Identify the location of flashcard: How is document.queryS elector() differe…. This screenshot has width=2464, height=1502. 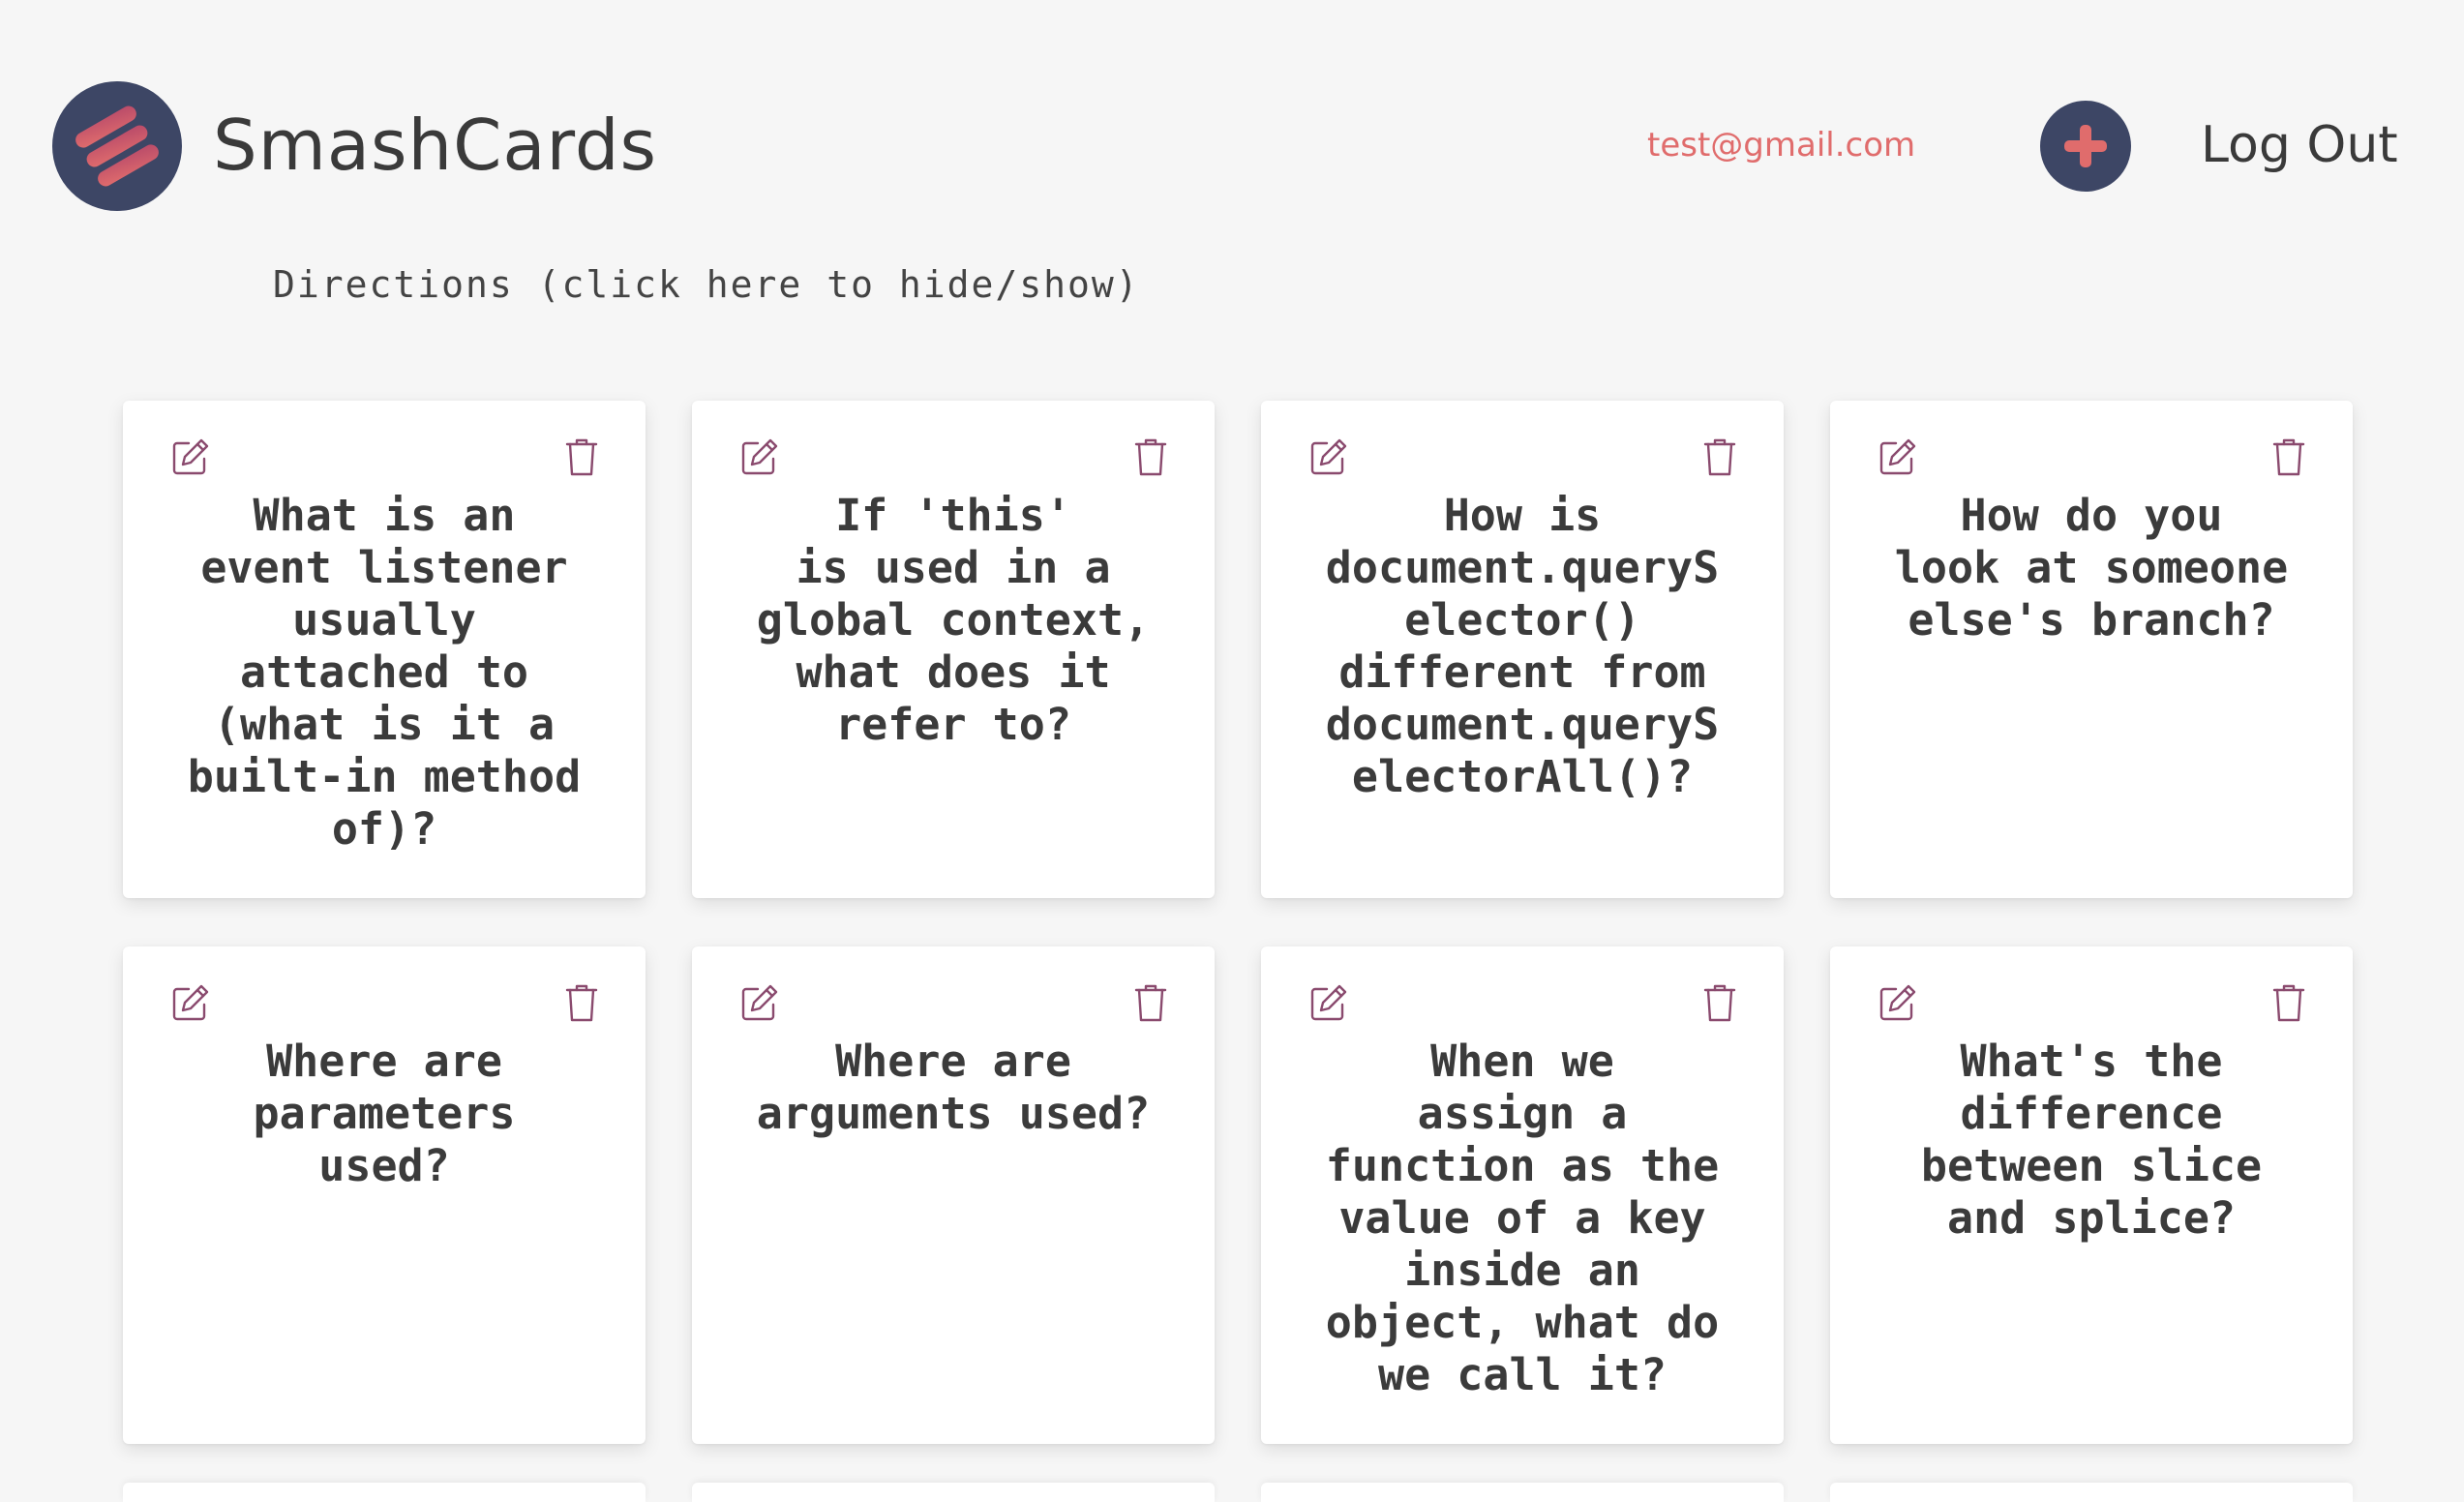
(1522, 649).